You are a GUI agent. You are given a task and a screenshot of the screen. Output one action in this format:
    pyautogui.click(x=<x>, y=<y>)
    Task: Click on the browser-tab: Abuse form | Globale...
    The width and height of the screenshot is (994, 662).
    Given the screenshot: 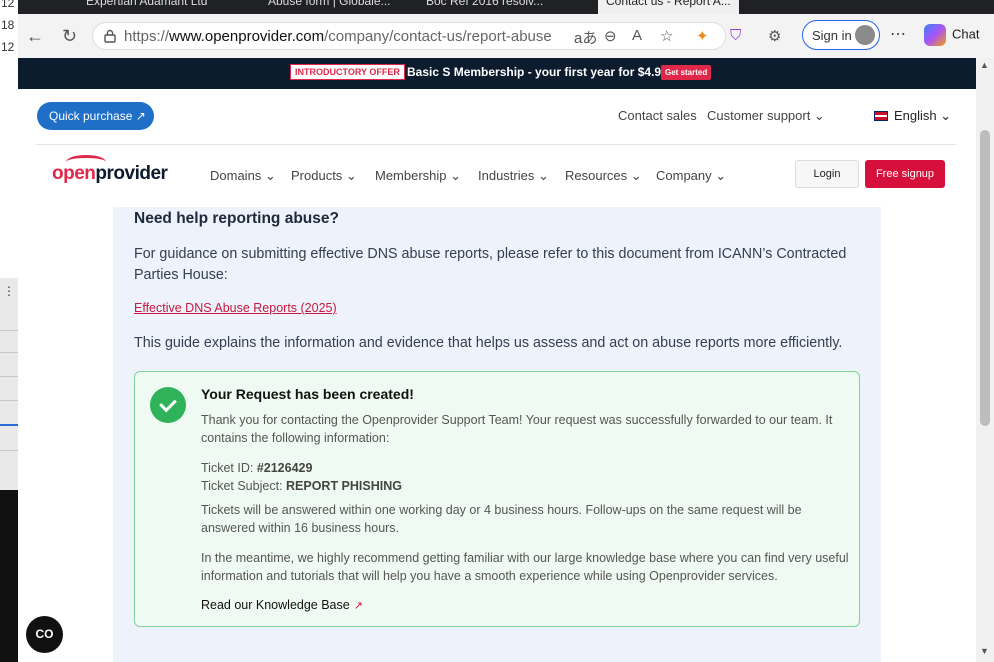 What is the action you would take?
    pyautogui.click(x=329, y=7)
    